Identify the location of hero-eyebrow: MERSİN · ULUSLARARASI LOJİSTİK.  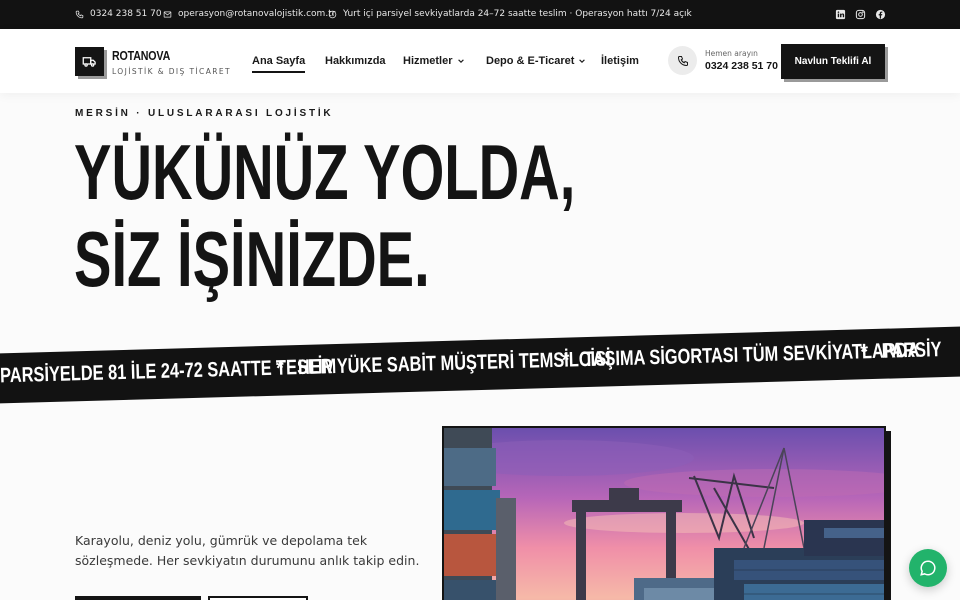
(204, 113).